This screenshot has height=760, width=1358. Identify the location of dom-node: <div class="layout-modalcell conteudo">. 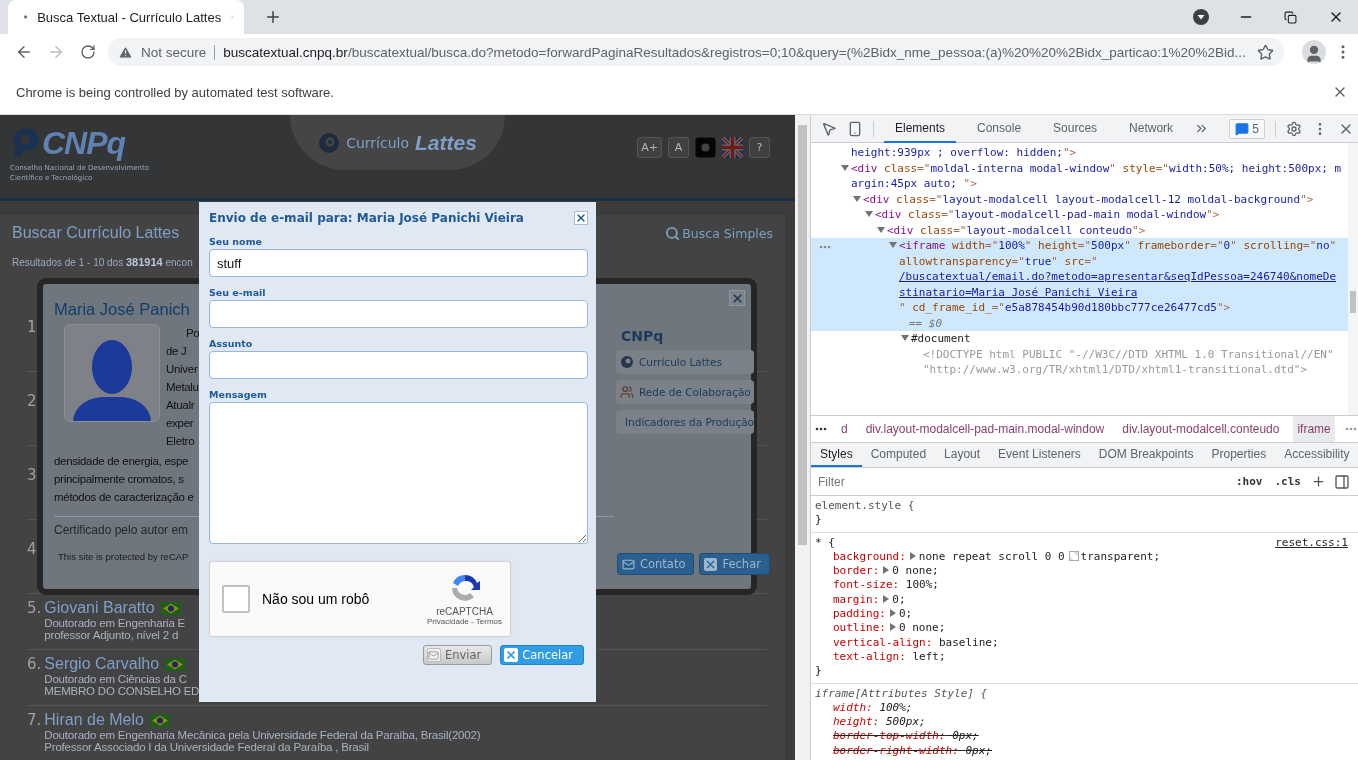
(1079, 230).